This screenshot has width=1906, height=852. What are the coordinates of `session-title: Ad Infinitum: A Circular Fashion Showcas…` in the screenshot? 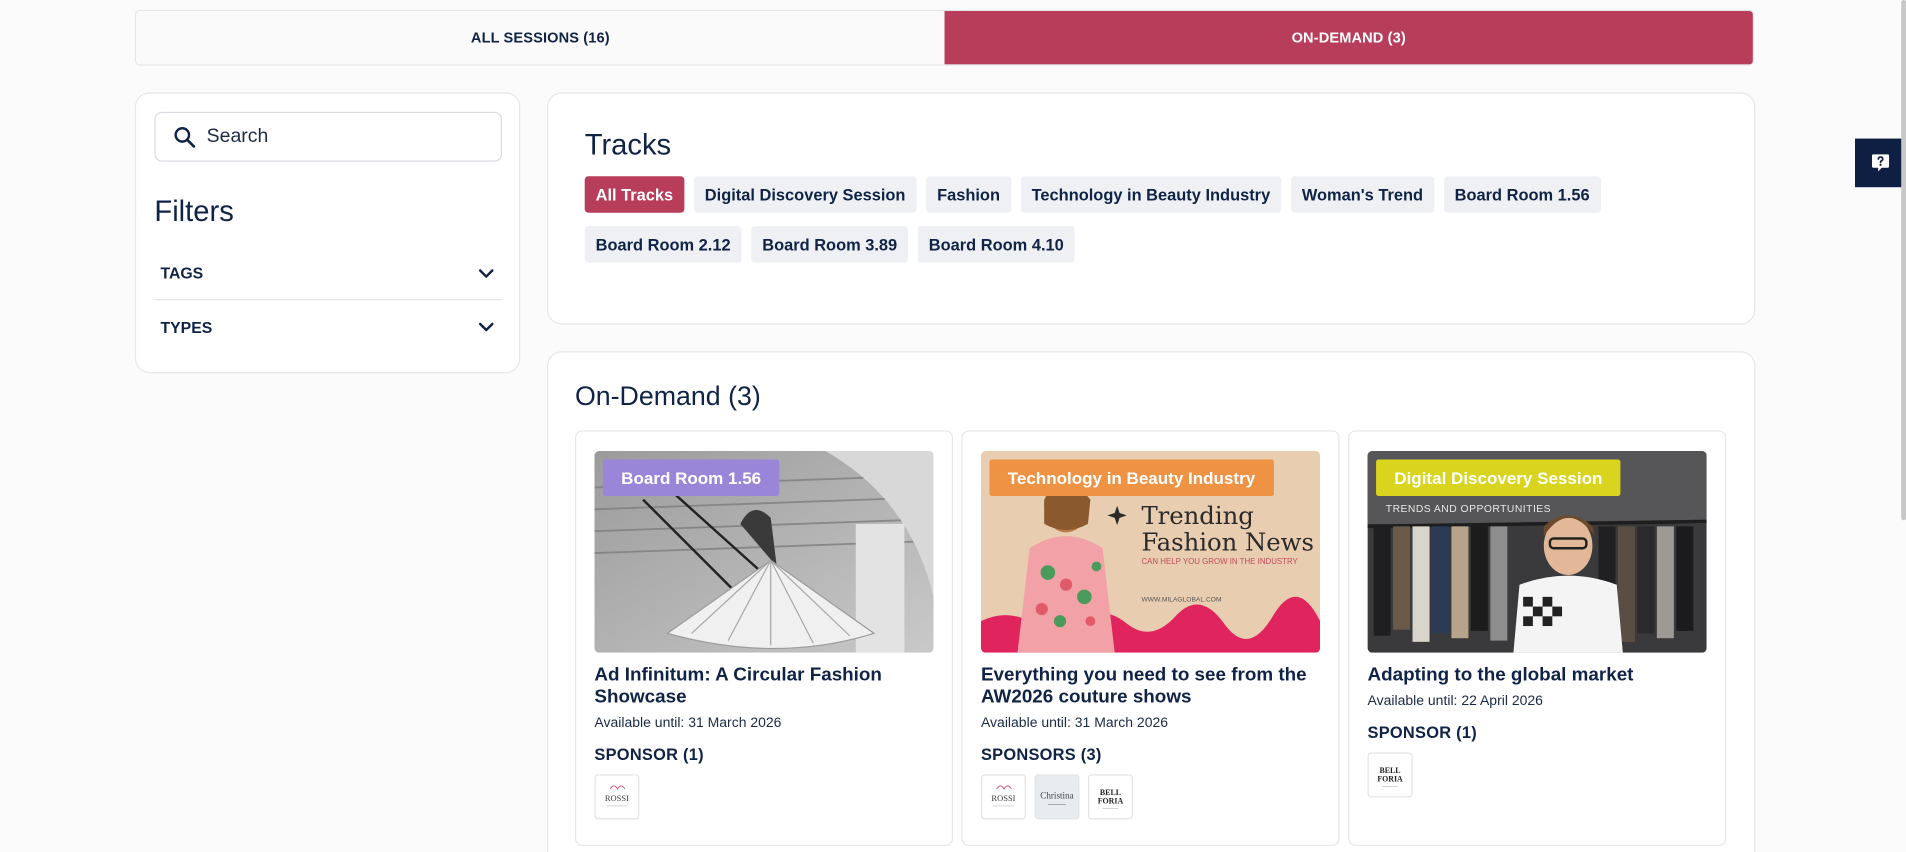 It's located at (767, 687).